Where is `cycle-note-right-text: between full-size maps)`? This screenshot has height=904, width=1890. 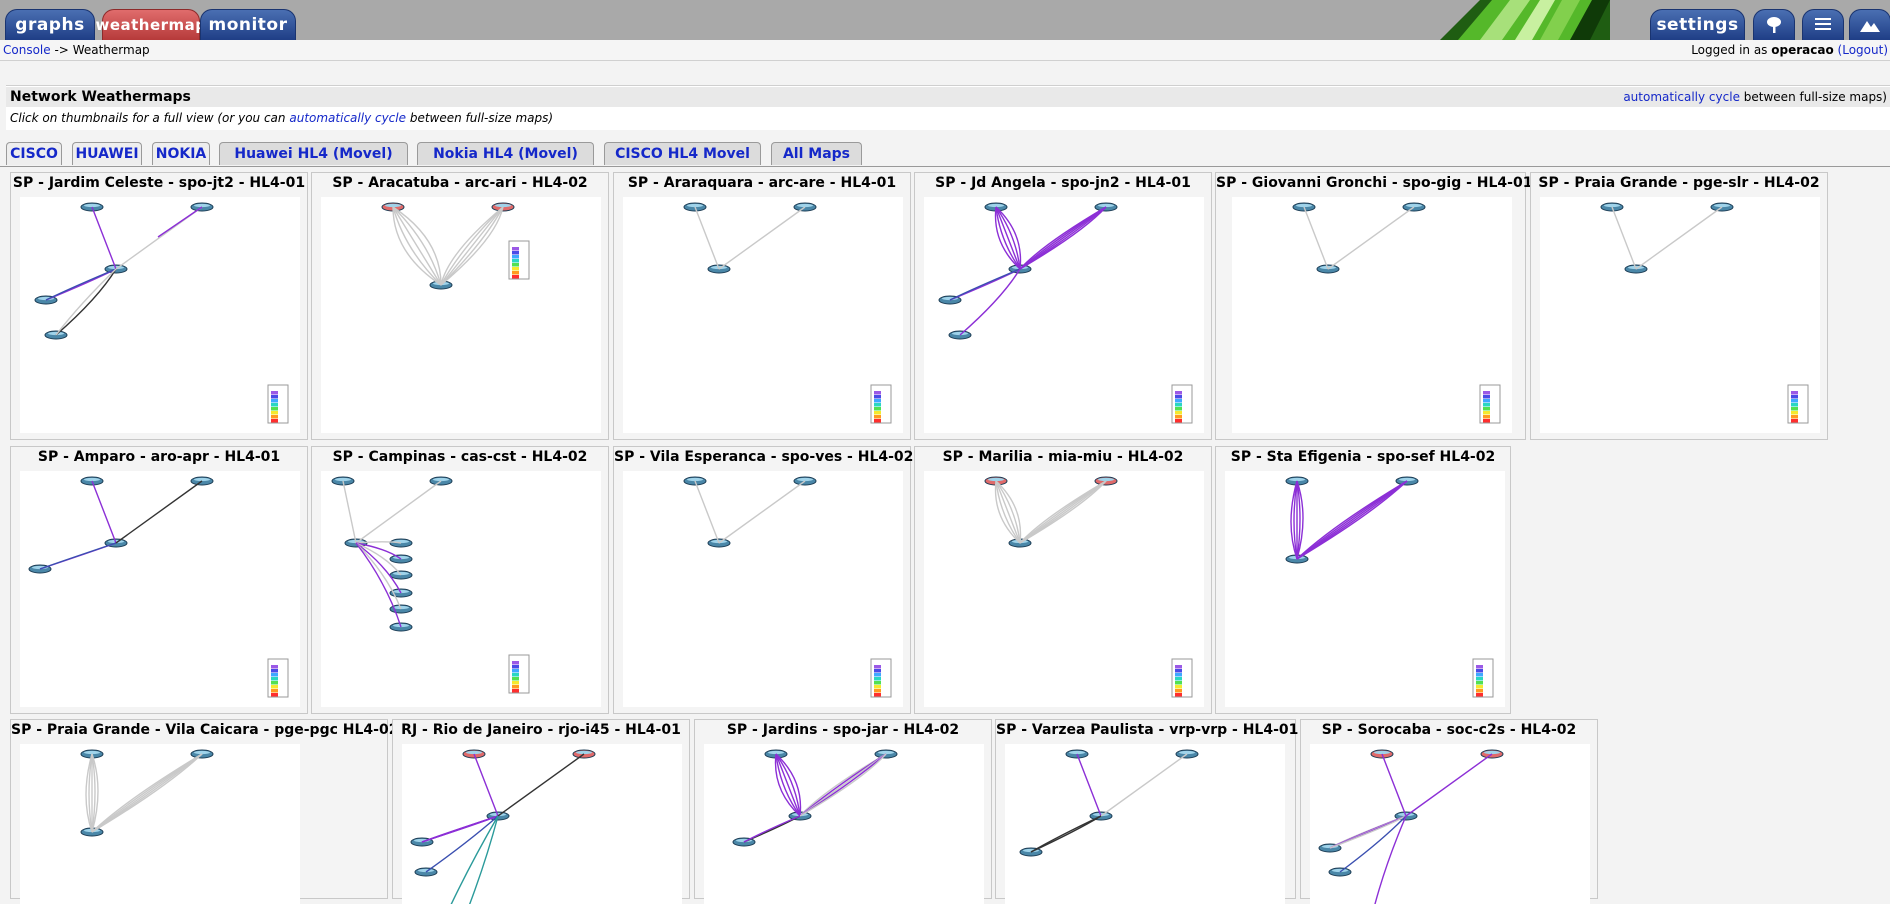 cycle-note-right-text: between full-size maps) is located at coordinates (1815, 97).